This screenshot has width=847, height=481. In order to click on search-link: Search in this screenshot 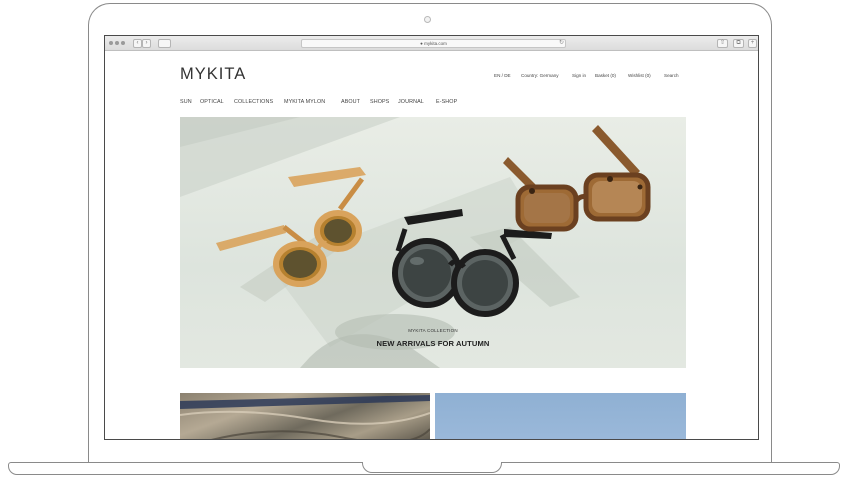, I will do `click(671, 75)`.